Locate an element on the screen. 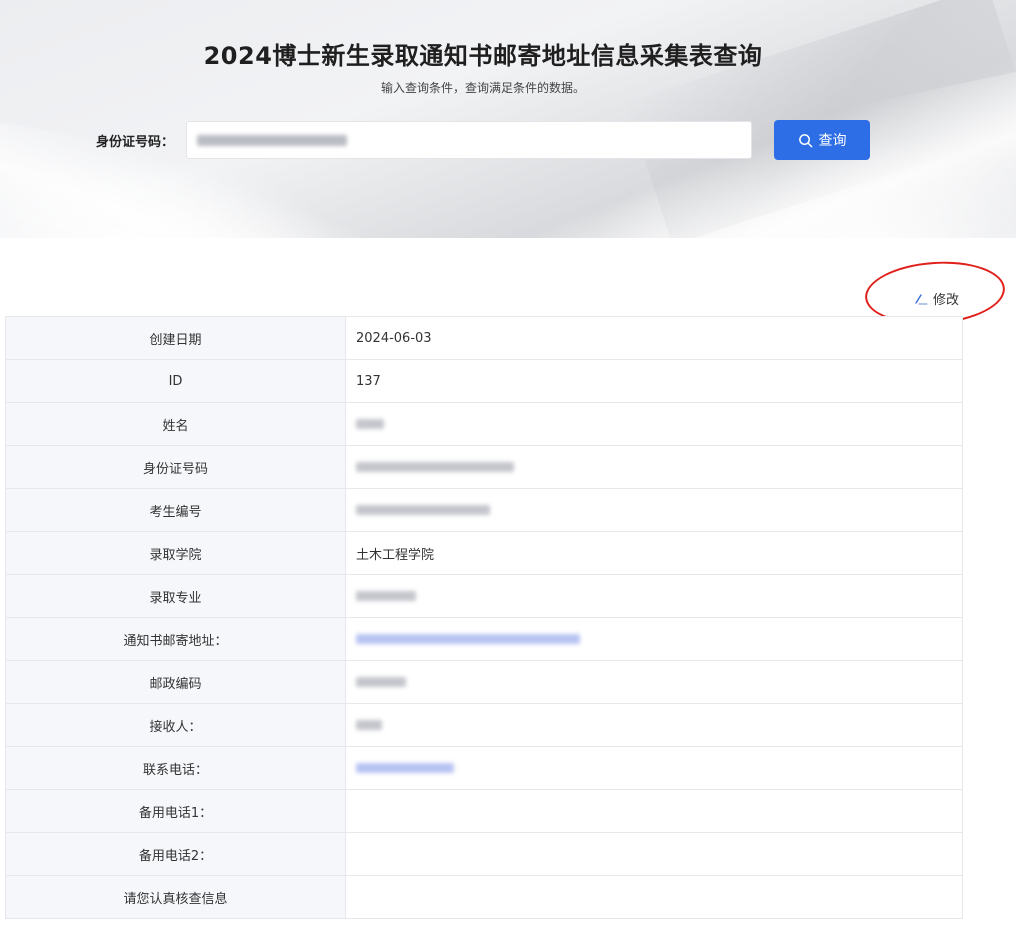 The width and height of the screenshot is (1016, 937). edit-label: 修改 is located at coordinates (946, 300).